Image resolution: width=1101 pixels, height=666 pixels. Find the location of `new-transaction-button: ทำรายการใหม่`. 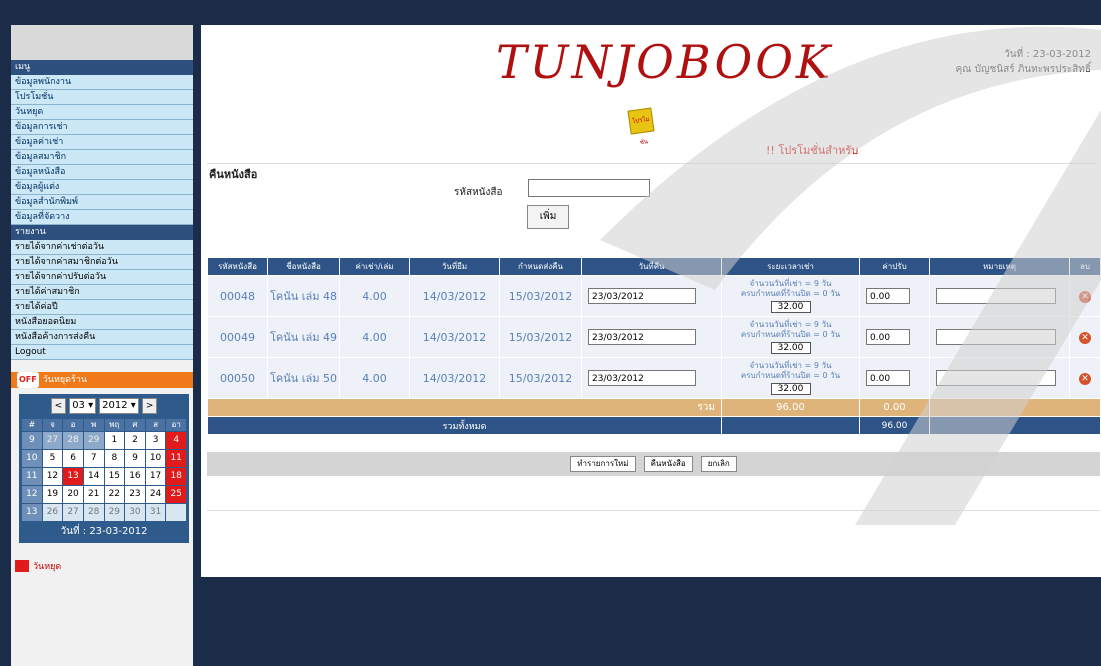

new-transaction-button: ทำรายการใหม่ is located at coordinates (603, 464).